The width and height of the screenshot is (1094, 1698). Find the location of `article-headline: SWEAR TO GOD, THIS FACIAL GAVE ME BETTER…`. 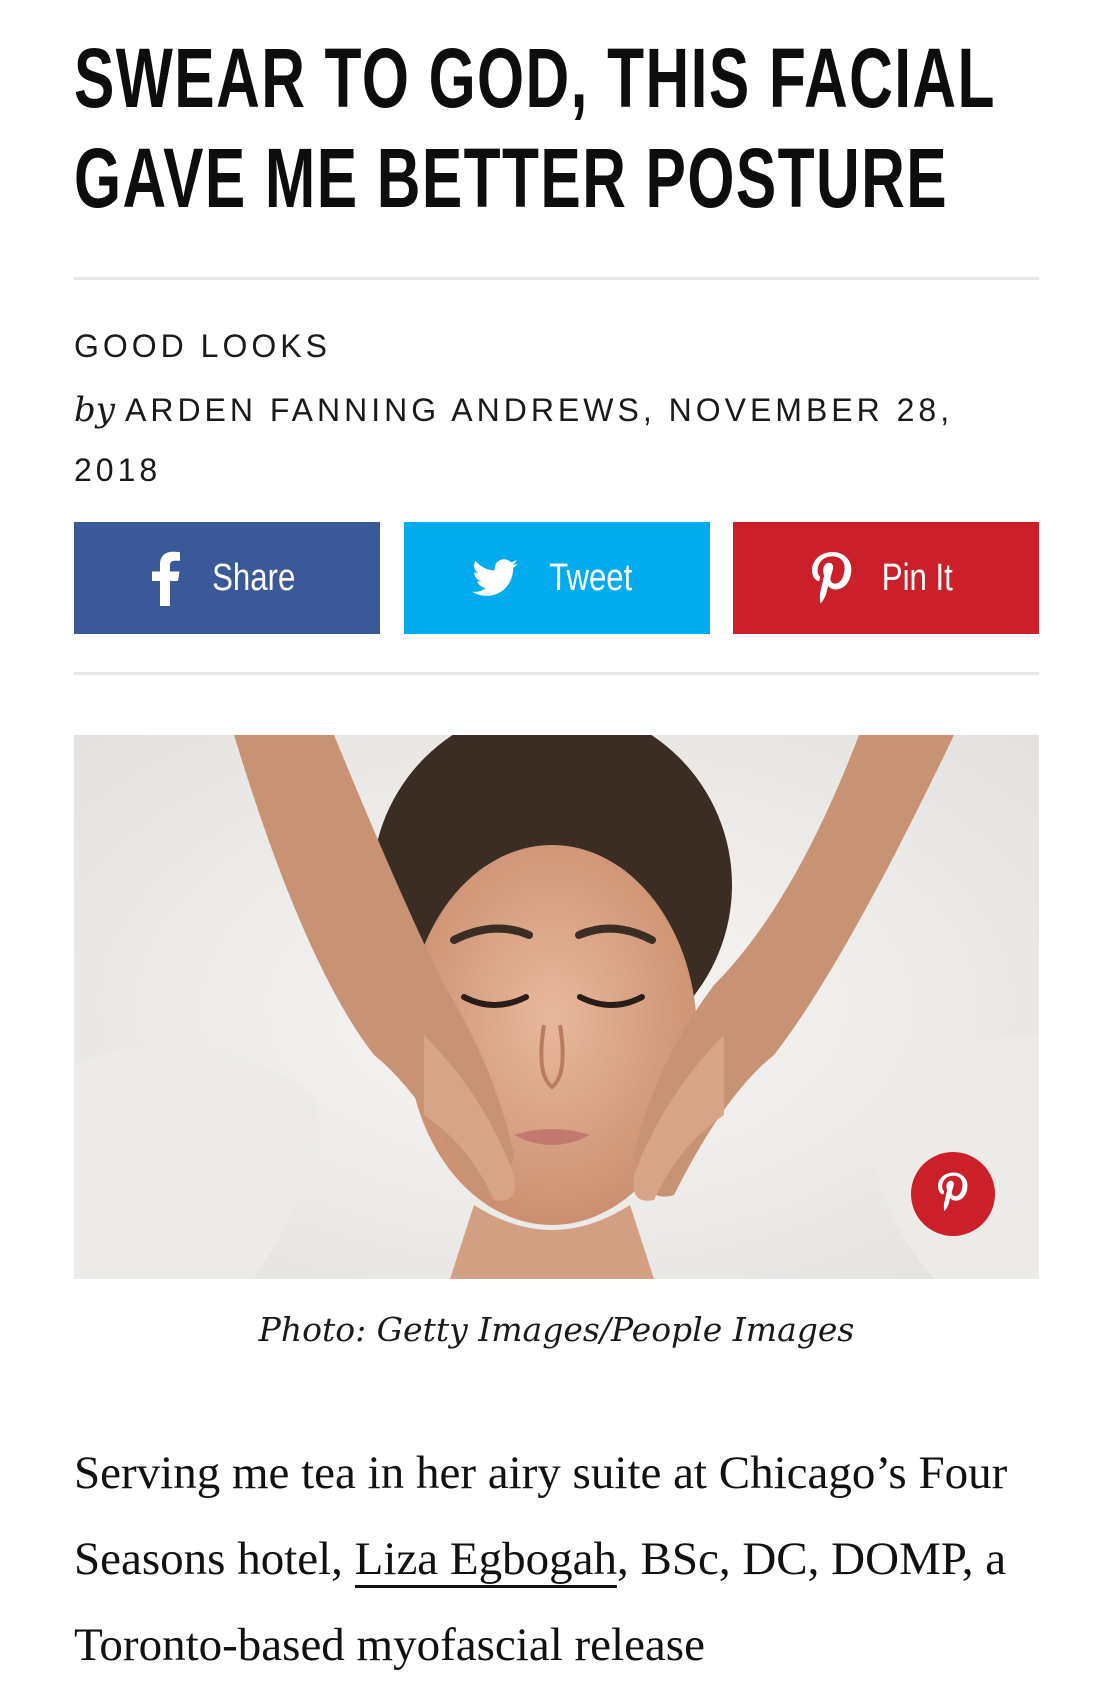

article-headline: SWEAR TO GOD, THIS FACIAL GAVE ME BETTER… is located at coordinates (534, 128).